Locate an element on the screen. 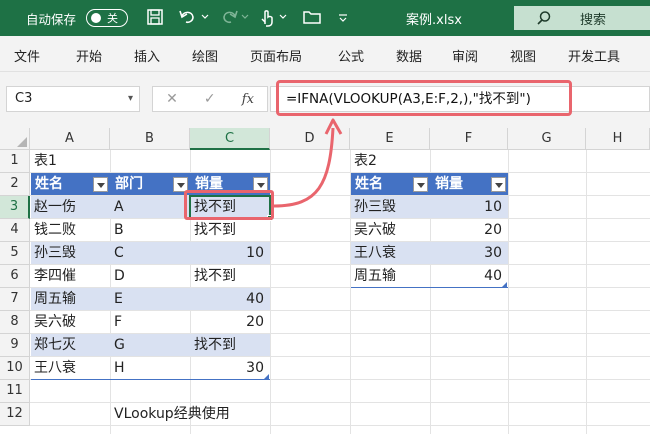 This screenshot has width=650, height=434. table1-cell-b3: A is located at coordinates (119, 207).